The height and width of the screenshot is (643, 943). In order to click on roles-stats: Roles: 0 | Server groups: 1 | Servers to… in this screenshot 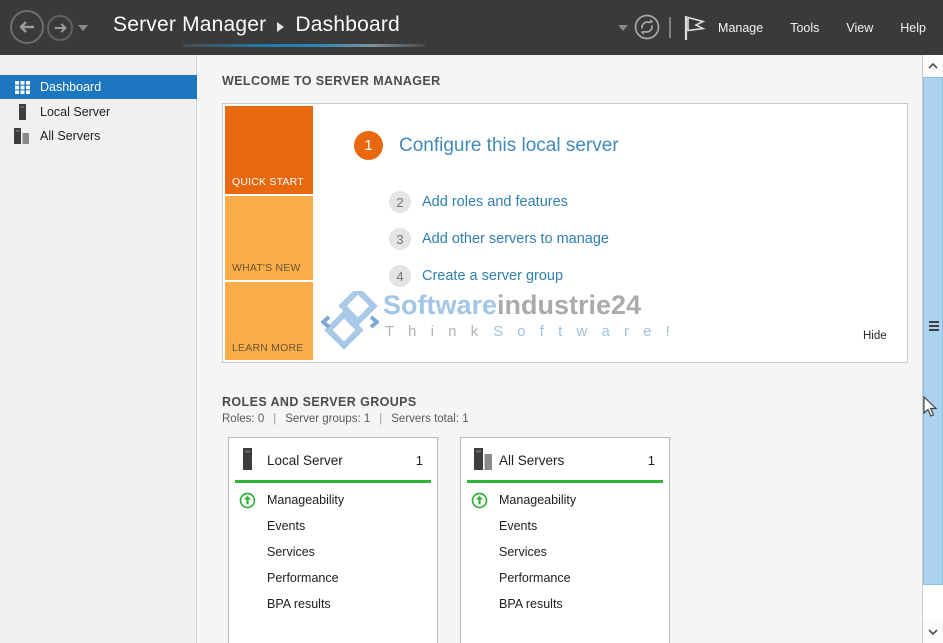, I will do `click(345, 419)`.